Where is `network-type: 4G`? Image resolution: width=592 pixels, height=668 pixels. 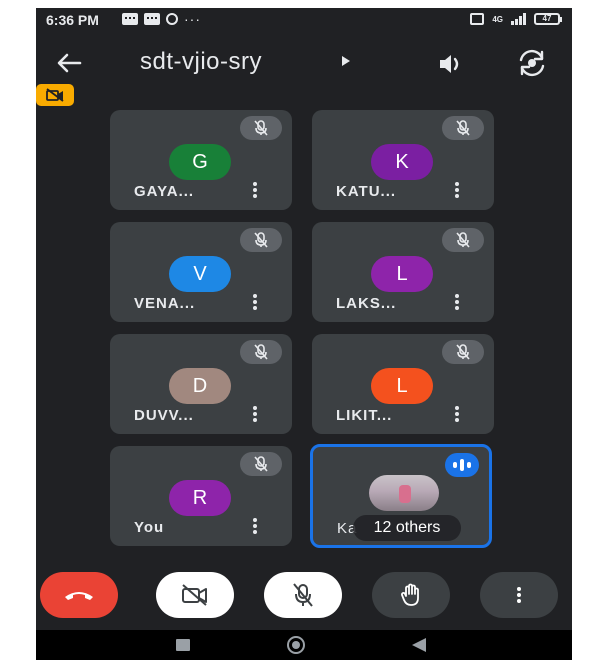
network-type: 4G is located at coordinates (497, 19).